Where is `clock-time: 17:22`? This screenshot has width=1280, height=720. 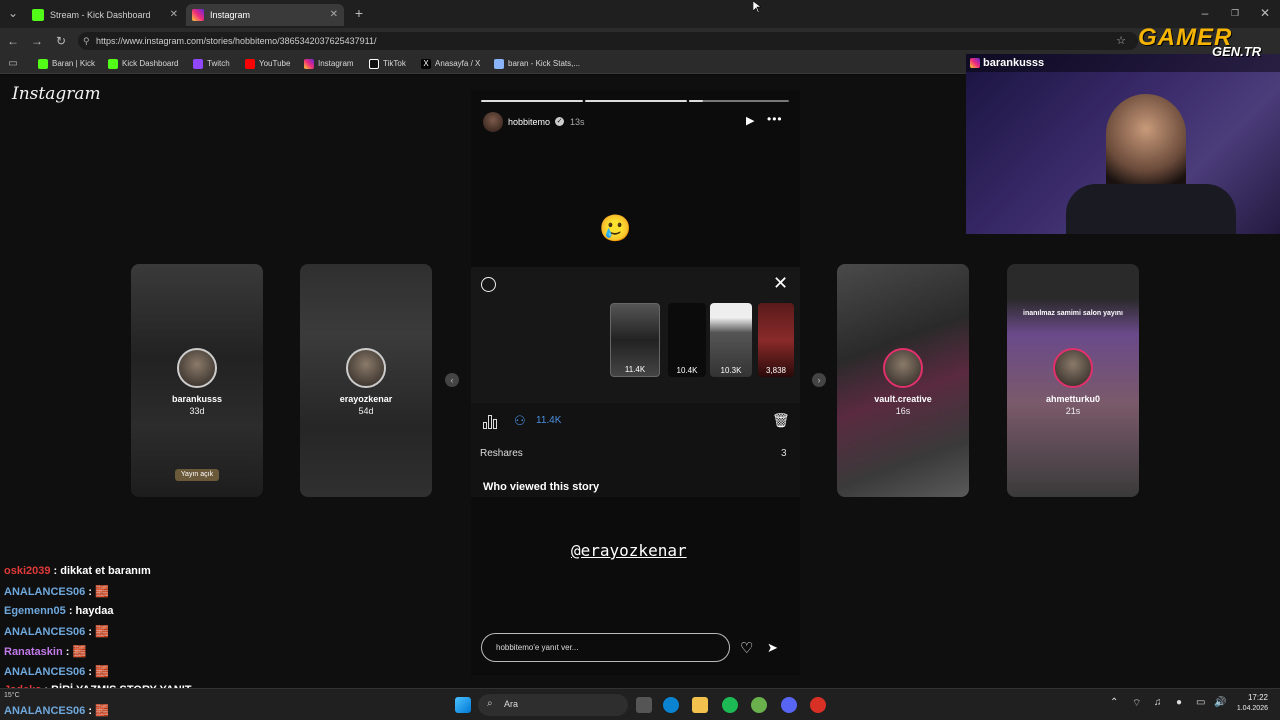 clock-time: 17:22 is located at coordinates (1251, 697).